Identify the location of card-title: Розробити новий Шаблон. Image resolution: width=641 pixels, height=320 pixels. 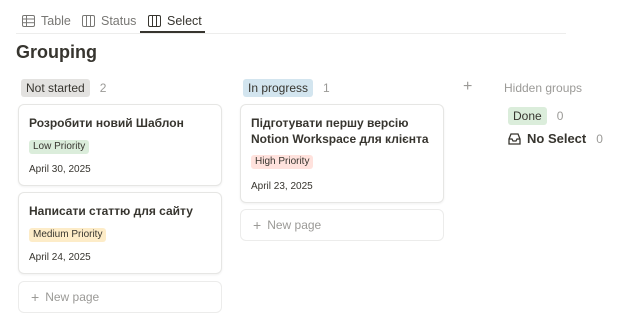
(106, 123).